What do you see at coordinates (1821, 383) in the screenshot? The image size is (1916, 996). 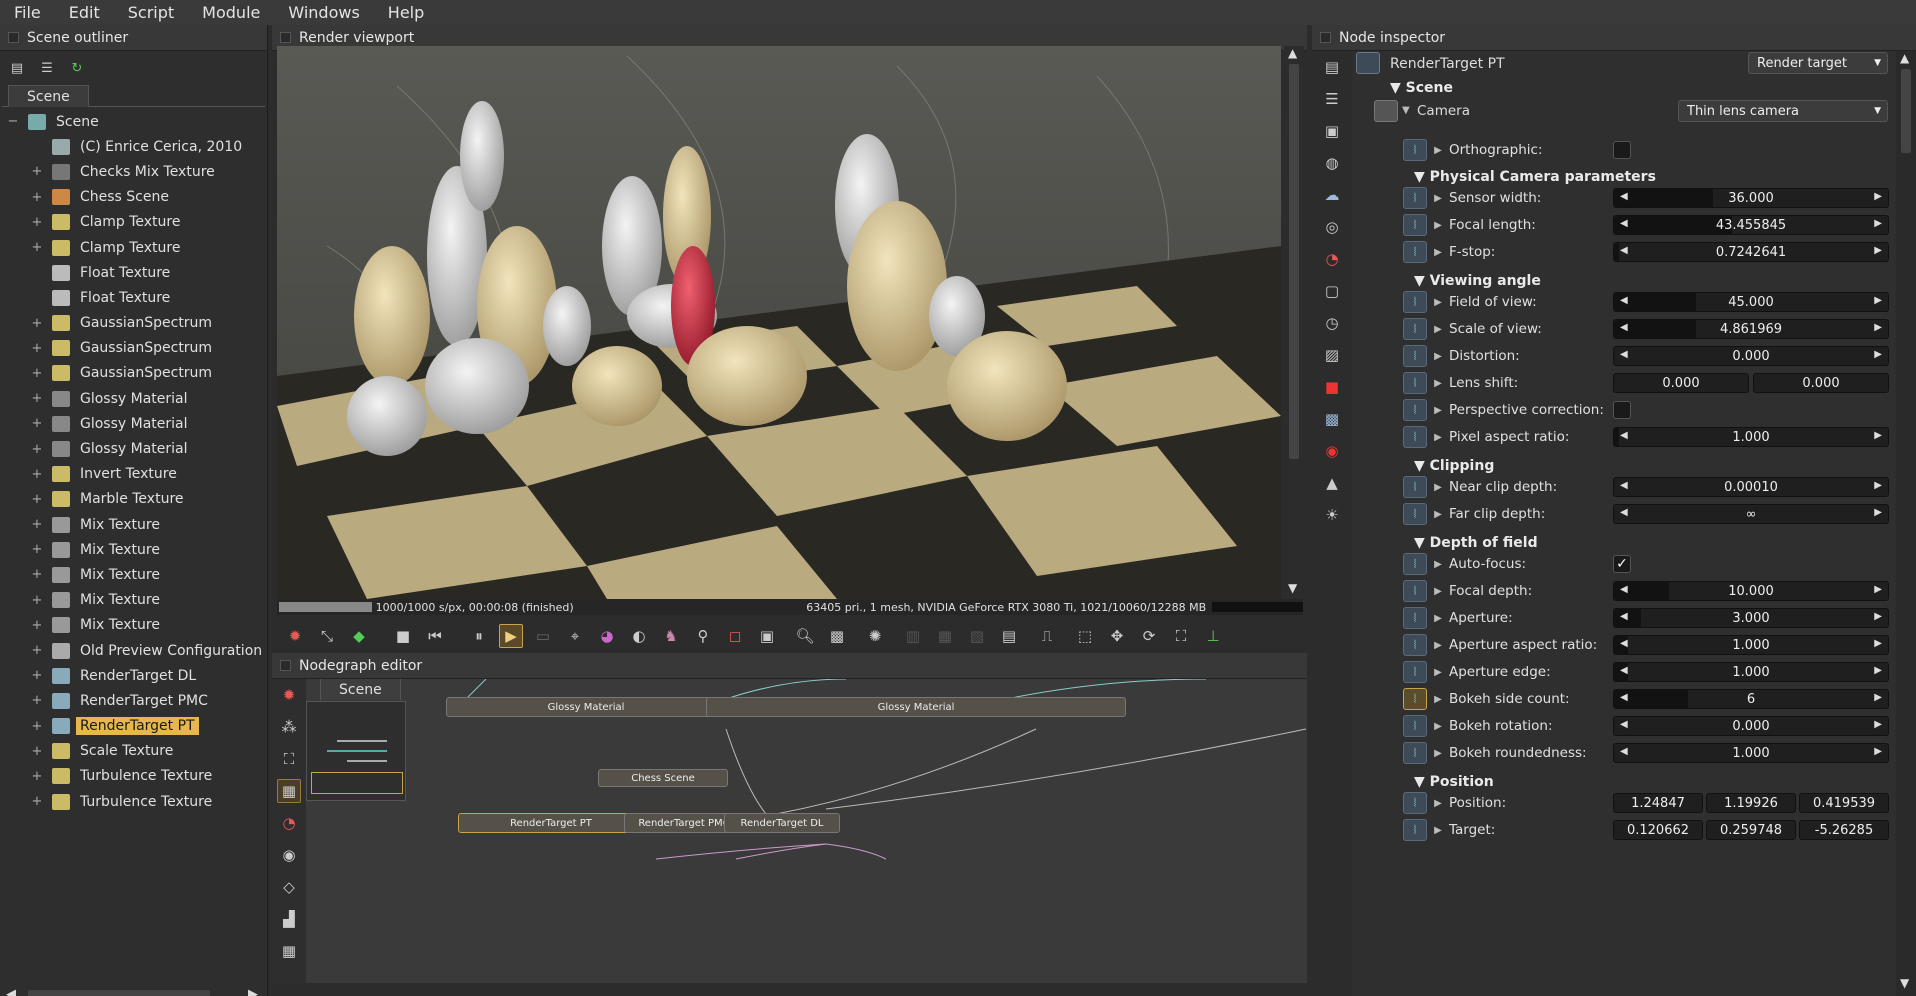 I see `lens-shift-y-field: 0.000` at bounding box center [1821, 383].